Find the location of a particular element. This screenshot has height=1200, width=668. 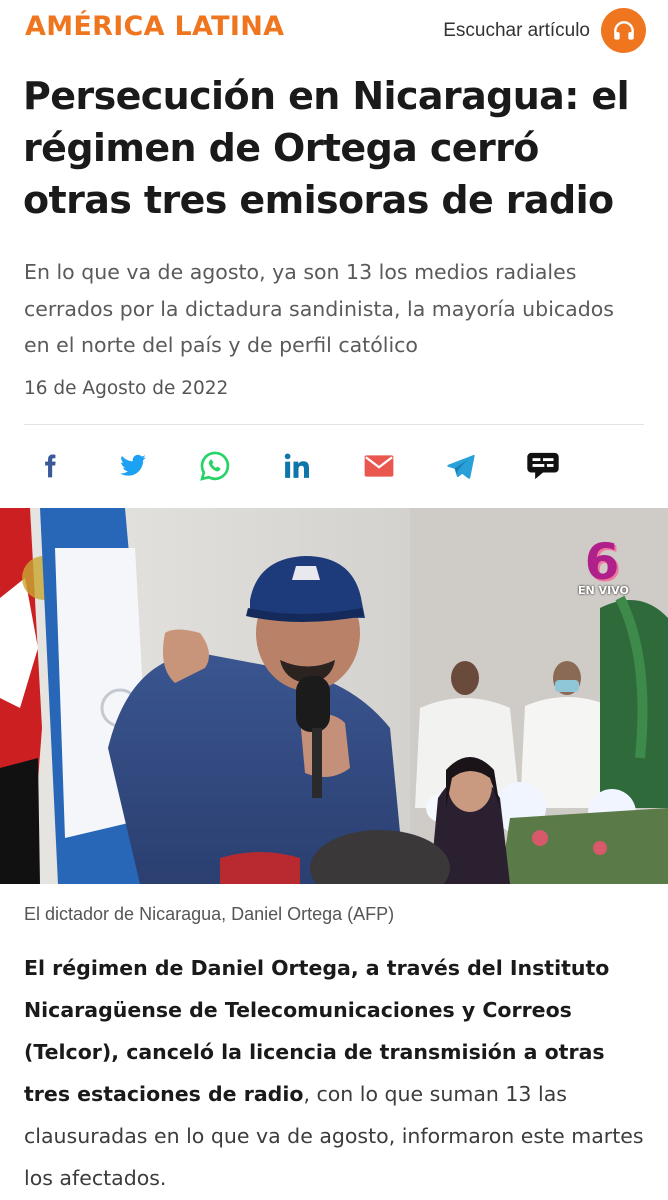

comments-button is located at coordinates (543, 466).